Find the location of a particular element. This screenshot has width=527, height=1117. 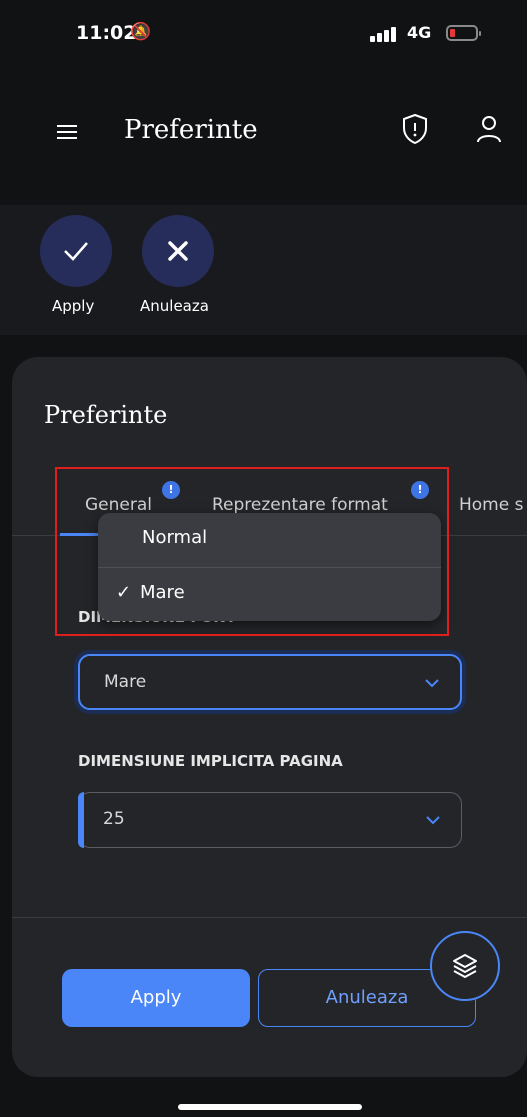

highlight-box is located at coordinates (252, 551).